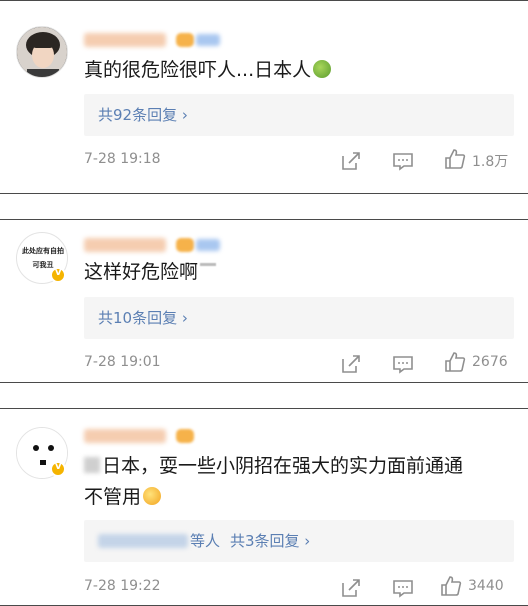  What do you see at coordinates (143, 541) in the screenshot?
I see `blurred-replier-names` at bounding box center [143, 541].